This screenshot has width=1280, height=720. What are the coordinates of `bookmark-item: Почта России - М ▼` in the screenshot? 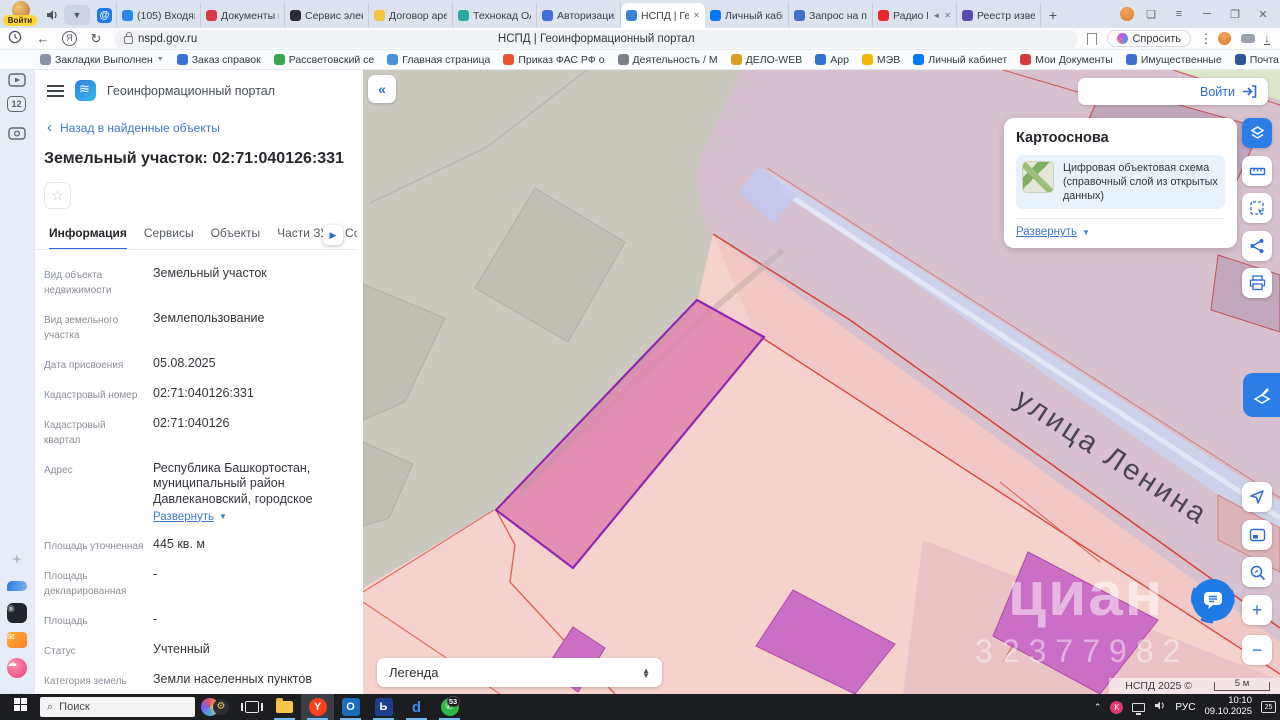 It's located at (1257, 60).